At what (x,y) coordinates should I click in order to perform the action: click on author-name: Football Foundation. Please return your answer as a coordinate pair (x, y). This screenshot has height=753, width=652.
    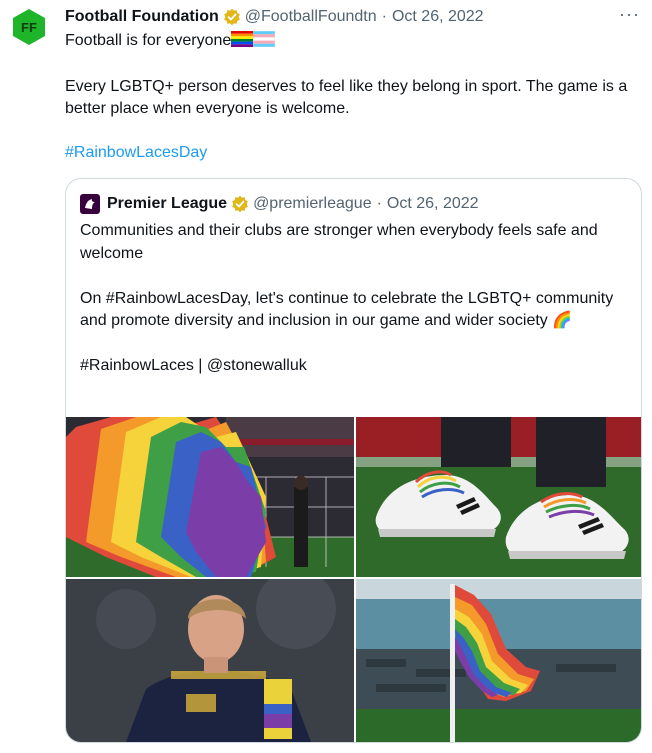
    Looking at the image, I should click on (142, 17).